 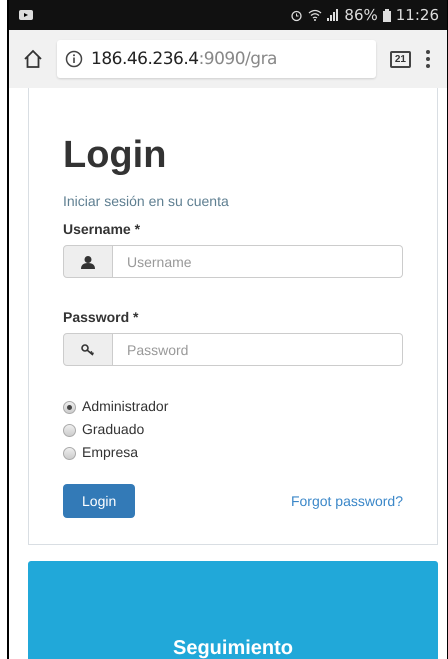 I want to click on login-title: Login, so click(x=115, y=155).